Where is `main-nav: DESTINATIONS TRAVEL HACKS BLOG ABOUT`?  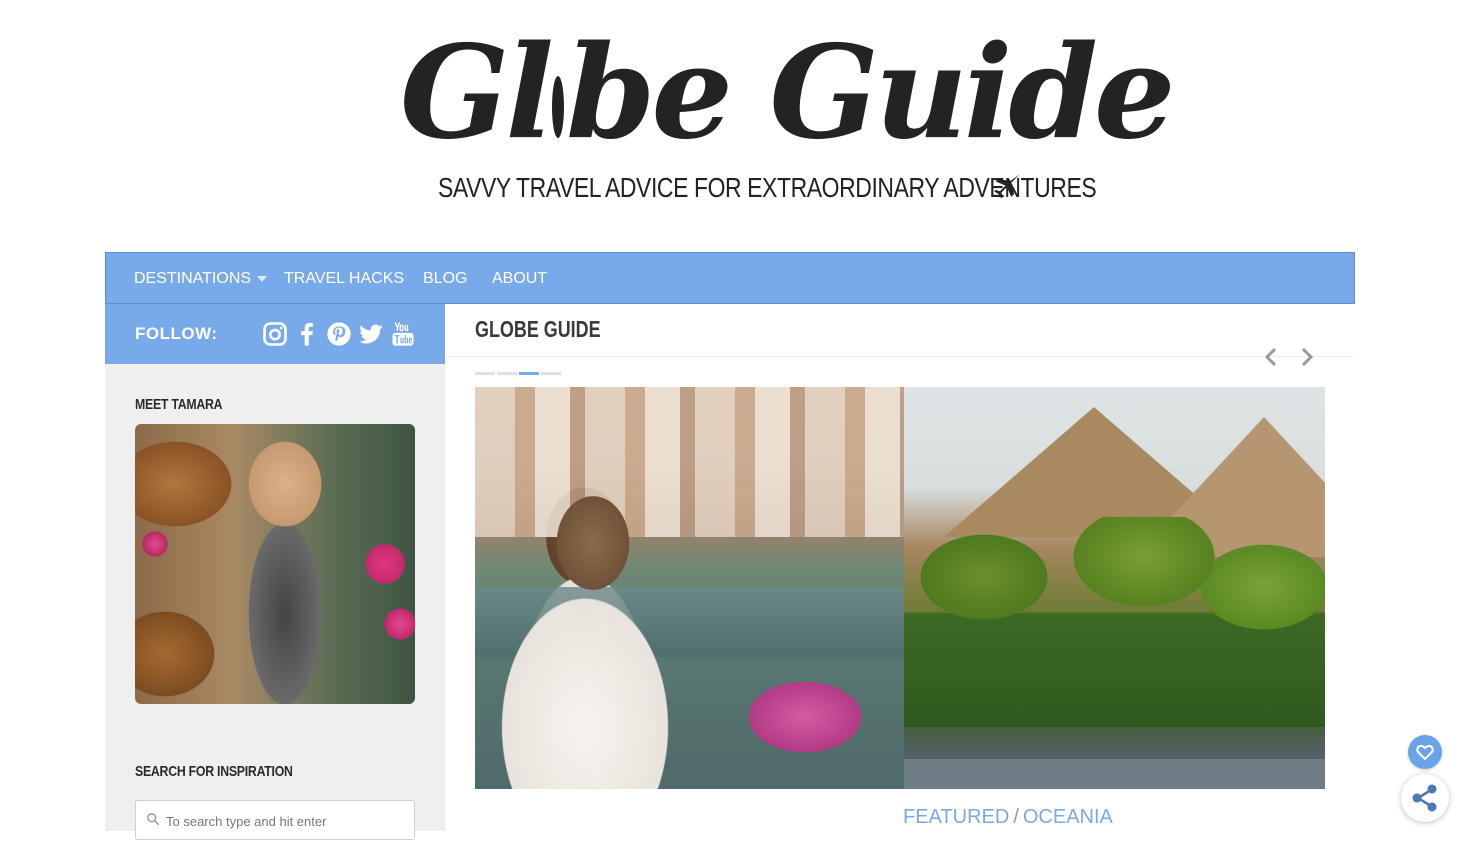 main-nav: DESTINATIONS TRAVEL HACKS BLOG ABOUT is located at coordinates (730, 278).